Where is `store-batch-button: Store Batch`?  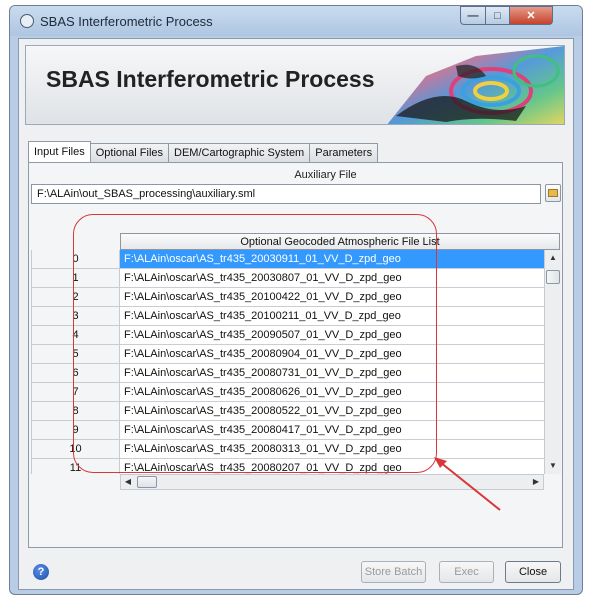
store-batch-button: Store Batch is located at coordinates (393, 572).